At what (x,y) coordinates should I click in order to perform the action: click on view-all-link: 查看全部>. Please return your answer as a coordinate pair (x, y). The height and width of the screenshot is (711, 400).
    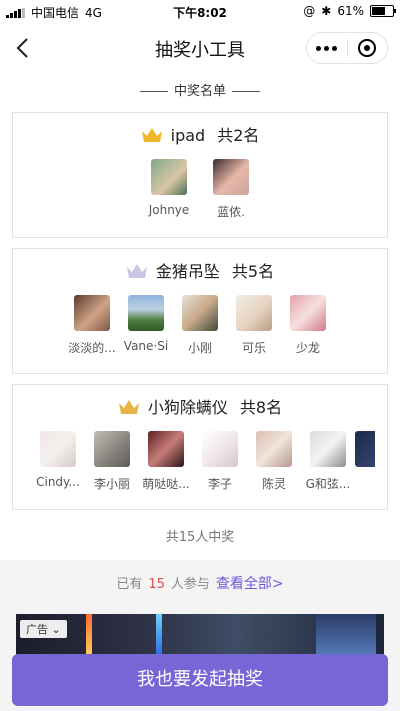
    Looking at the image, I should click on (250, 584).